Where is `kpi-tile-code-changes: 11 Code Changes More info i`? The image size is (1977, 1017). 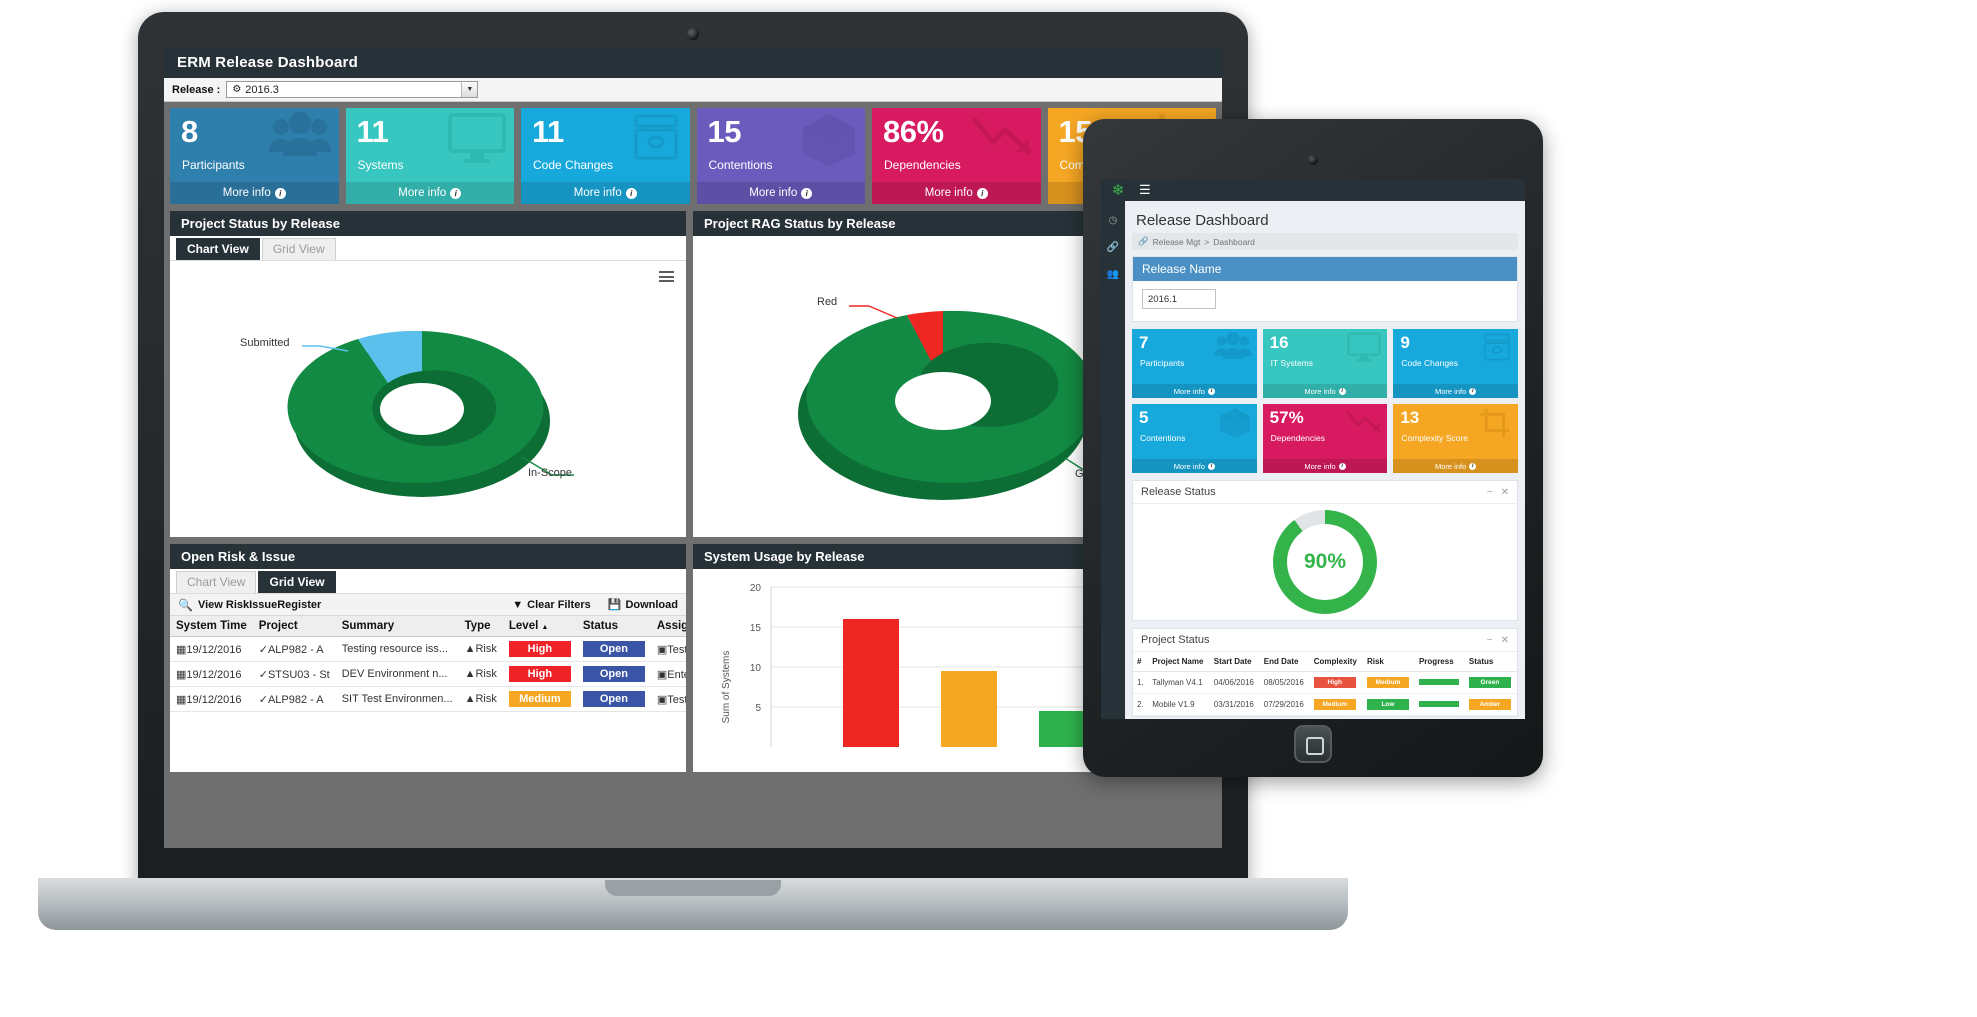
kpi-tile-code-changes: 11 Code Changes More info i is located at coordinates (605, 156).